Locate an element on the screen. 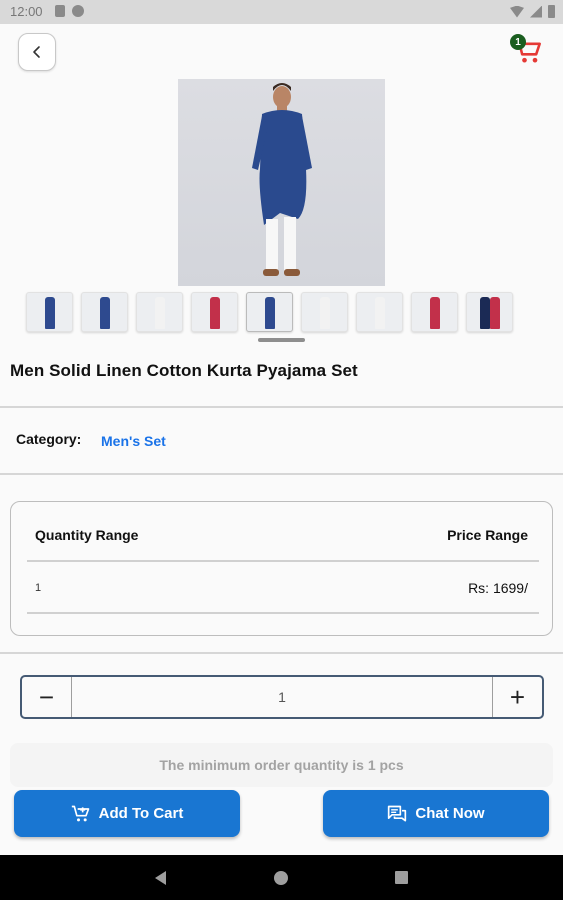  sync-icon is located at coordinates (78, 11).